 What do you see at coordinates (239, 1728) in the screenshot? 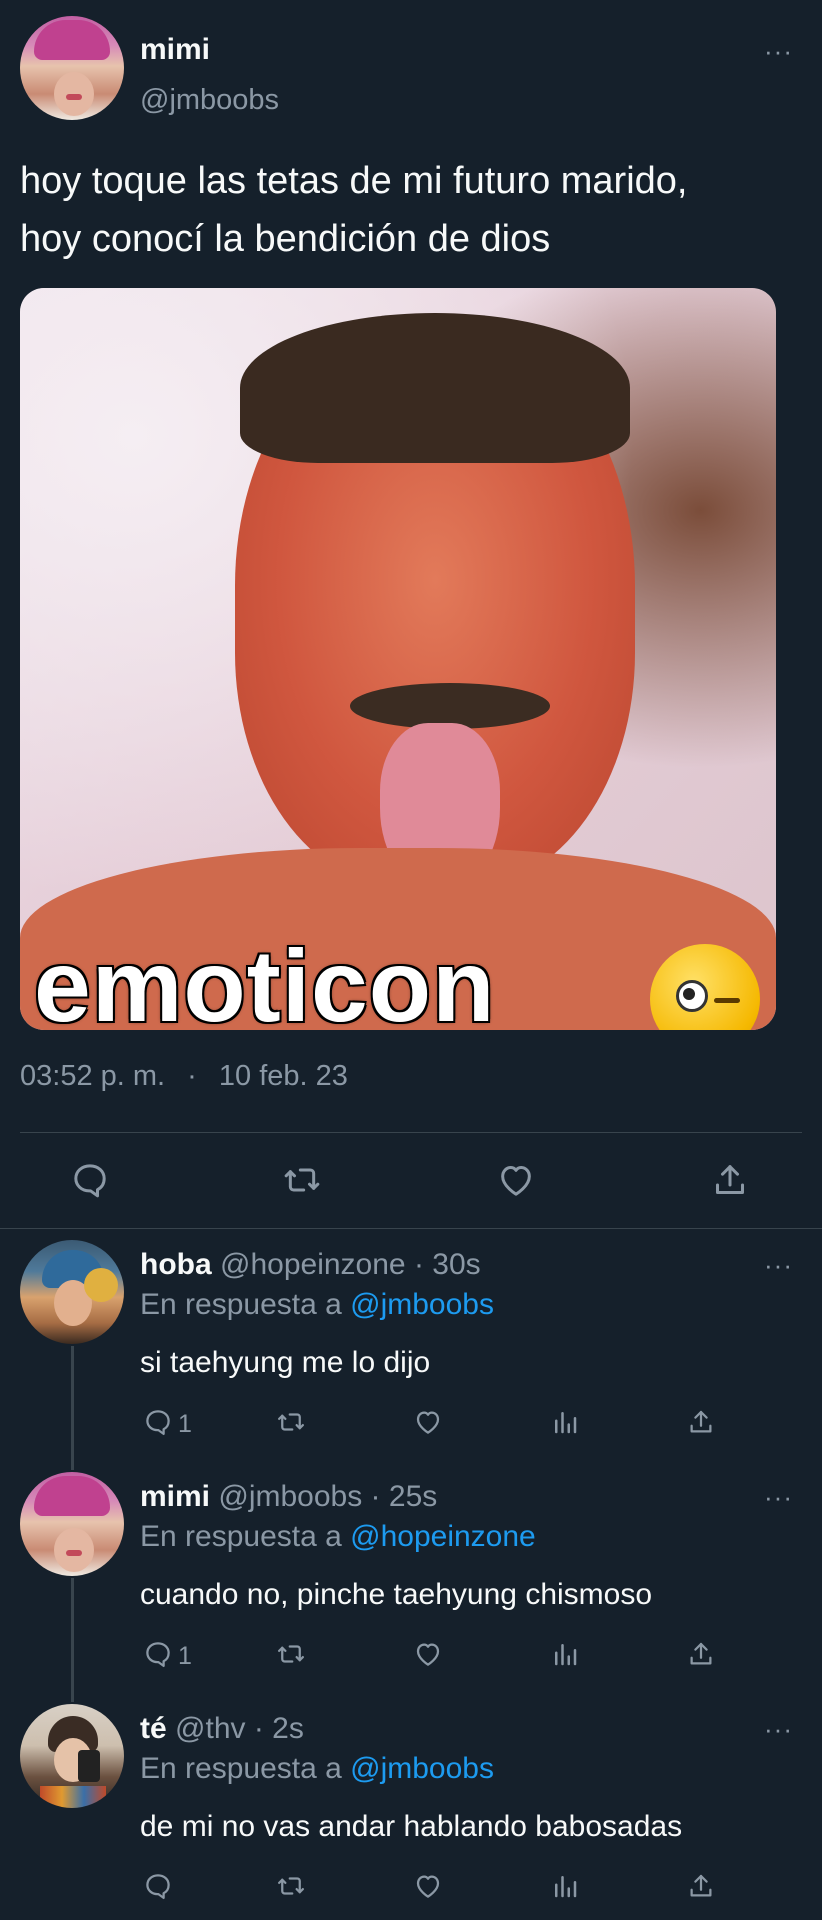
I see `reply-handle: @thv · 2s` at bounding box center [239, 1728].